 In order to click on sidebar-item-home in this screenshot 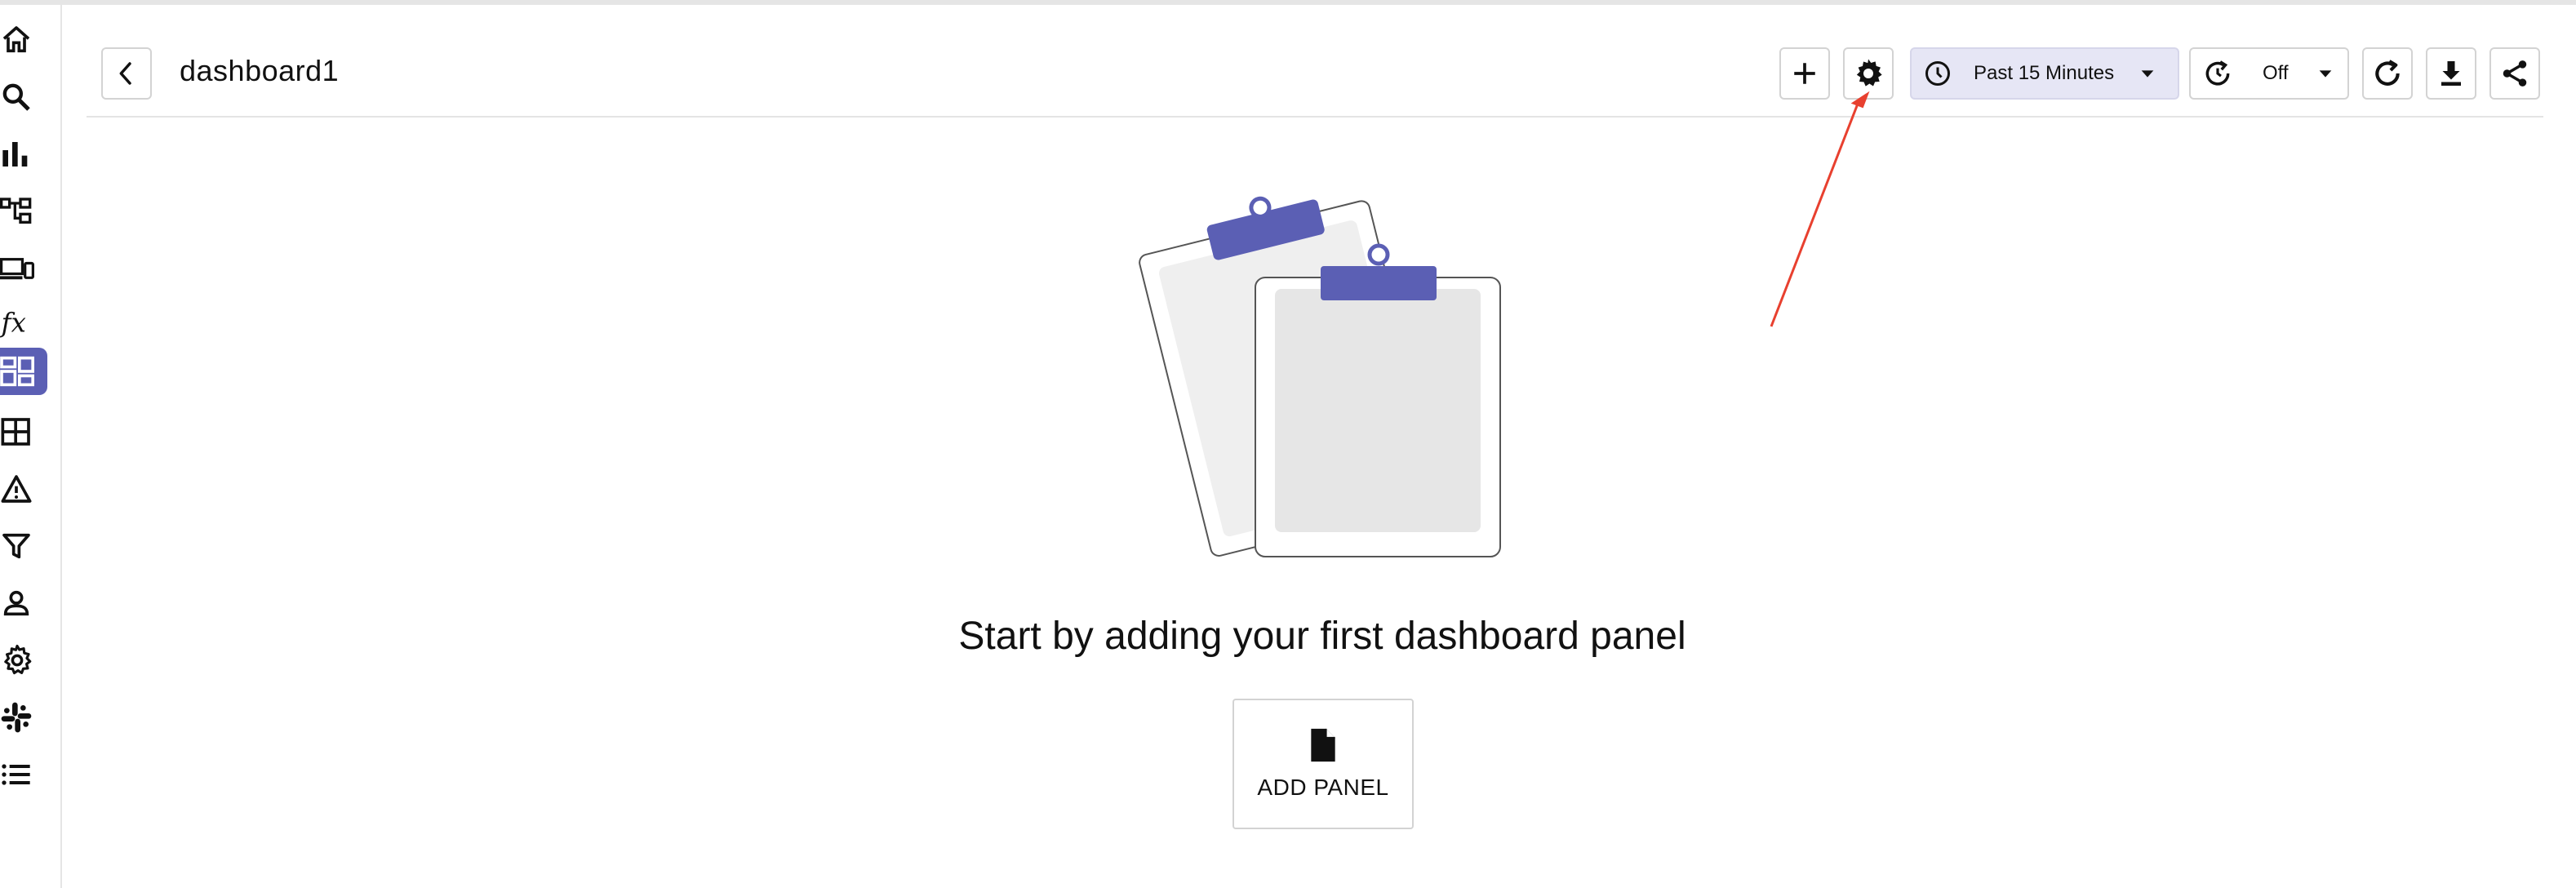, I will do `click(23, 40)`.